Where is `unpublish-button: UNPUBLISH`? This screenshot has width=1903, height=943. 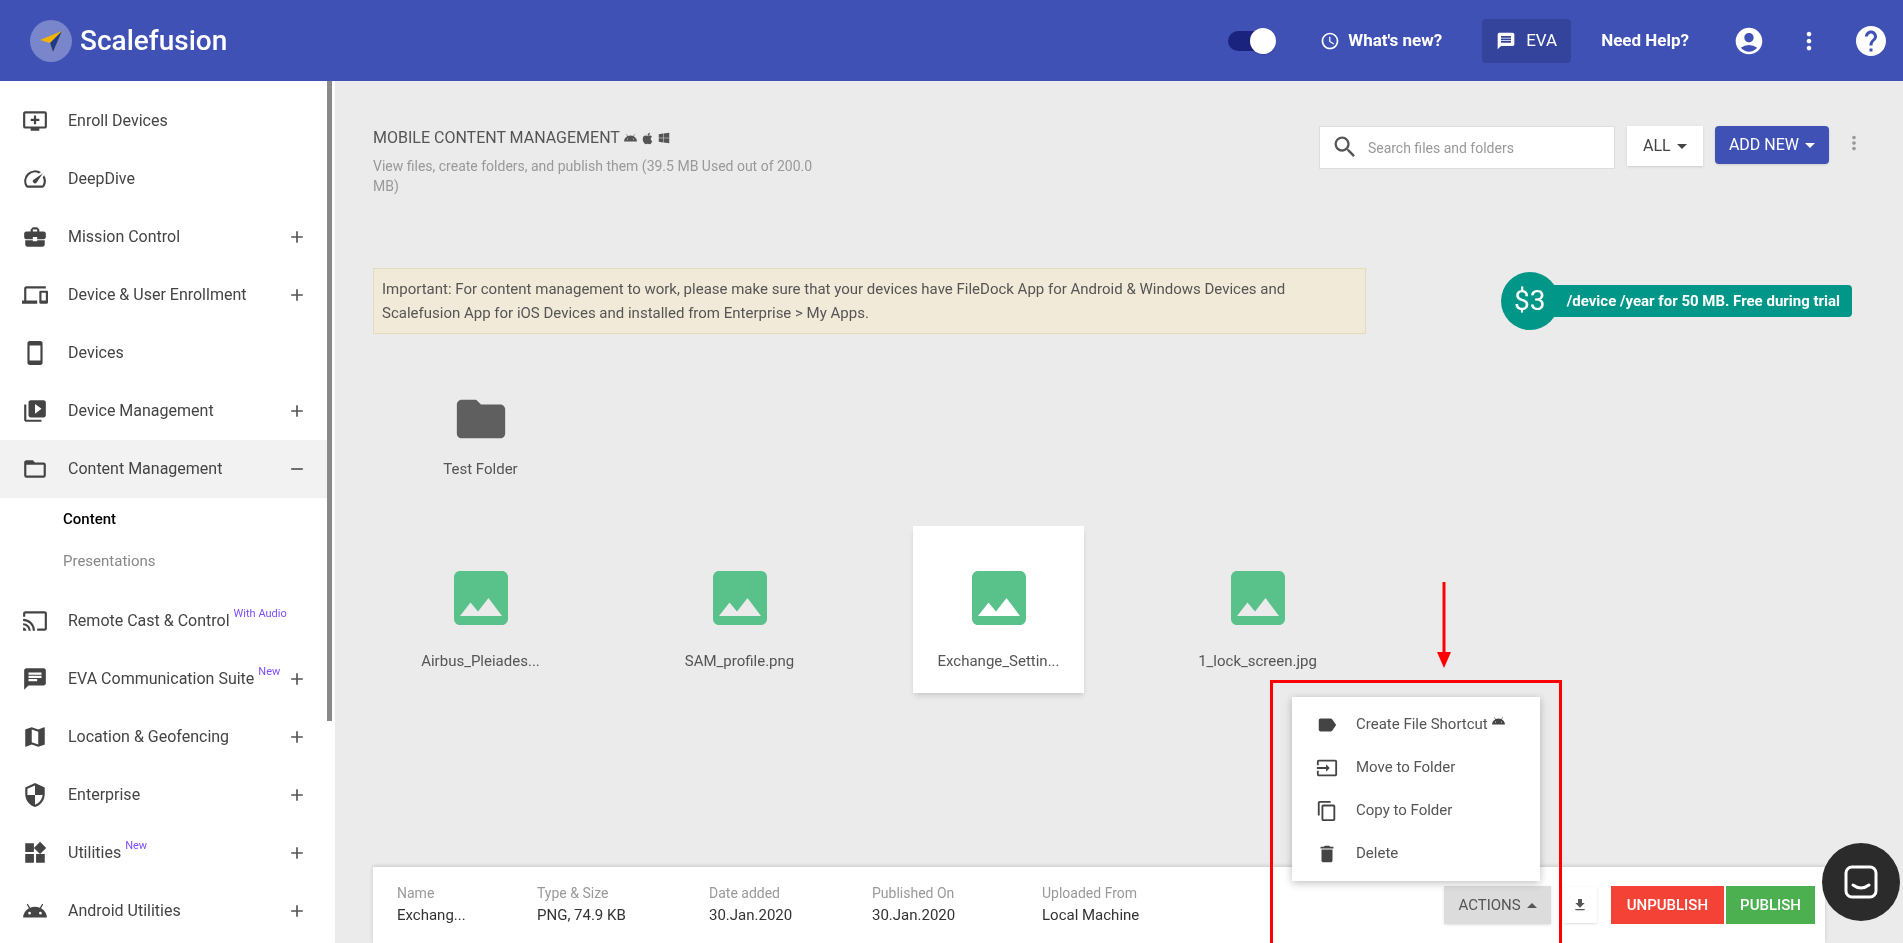 unpublish-button: UNPUBLISH is located at coordinates (1667, 905).